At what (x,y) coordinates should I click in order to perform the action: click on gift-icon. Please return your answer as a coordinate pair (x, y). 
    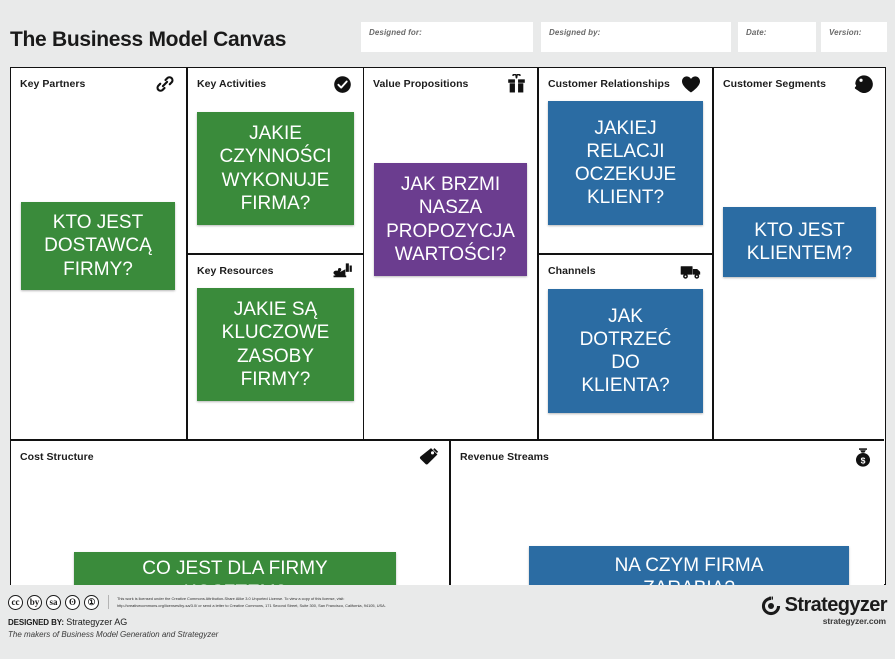
    Looking at the image, I should click on (516, 84).